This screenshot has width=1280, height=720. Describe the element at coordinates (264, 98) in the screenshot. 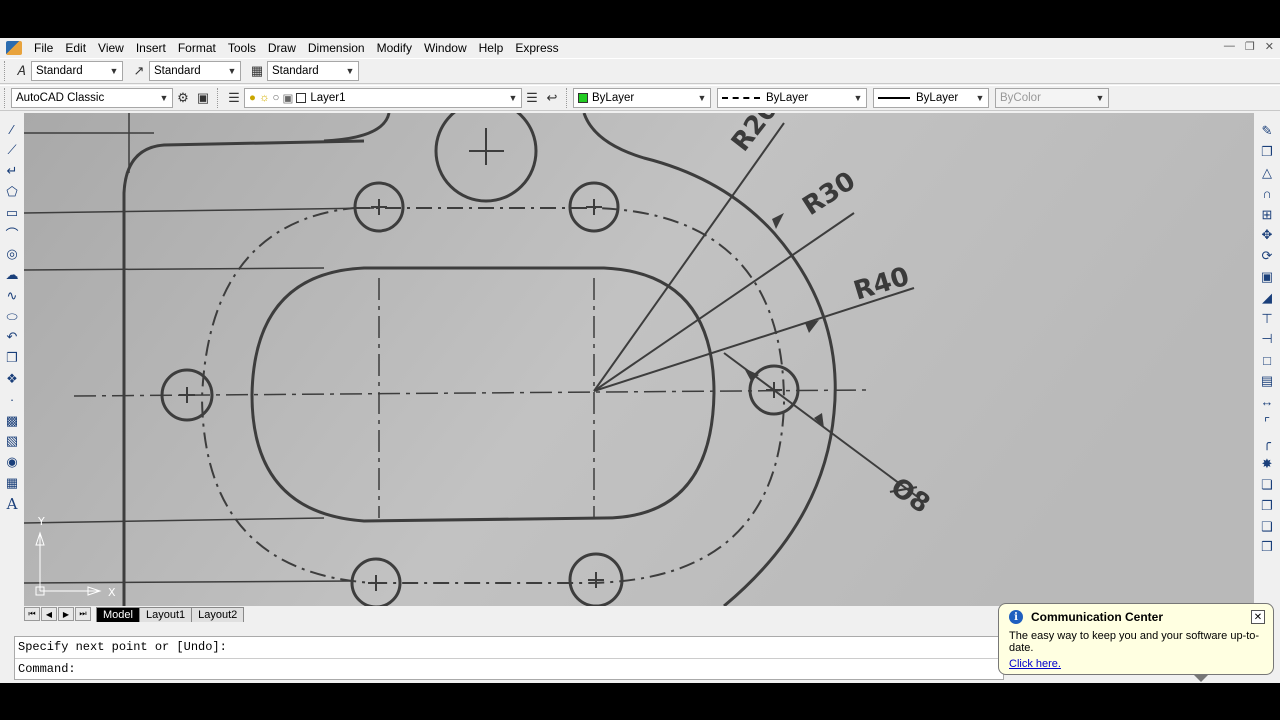

I see `sun-icon: ☼` at that location.